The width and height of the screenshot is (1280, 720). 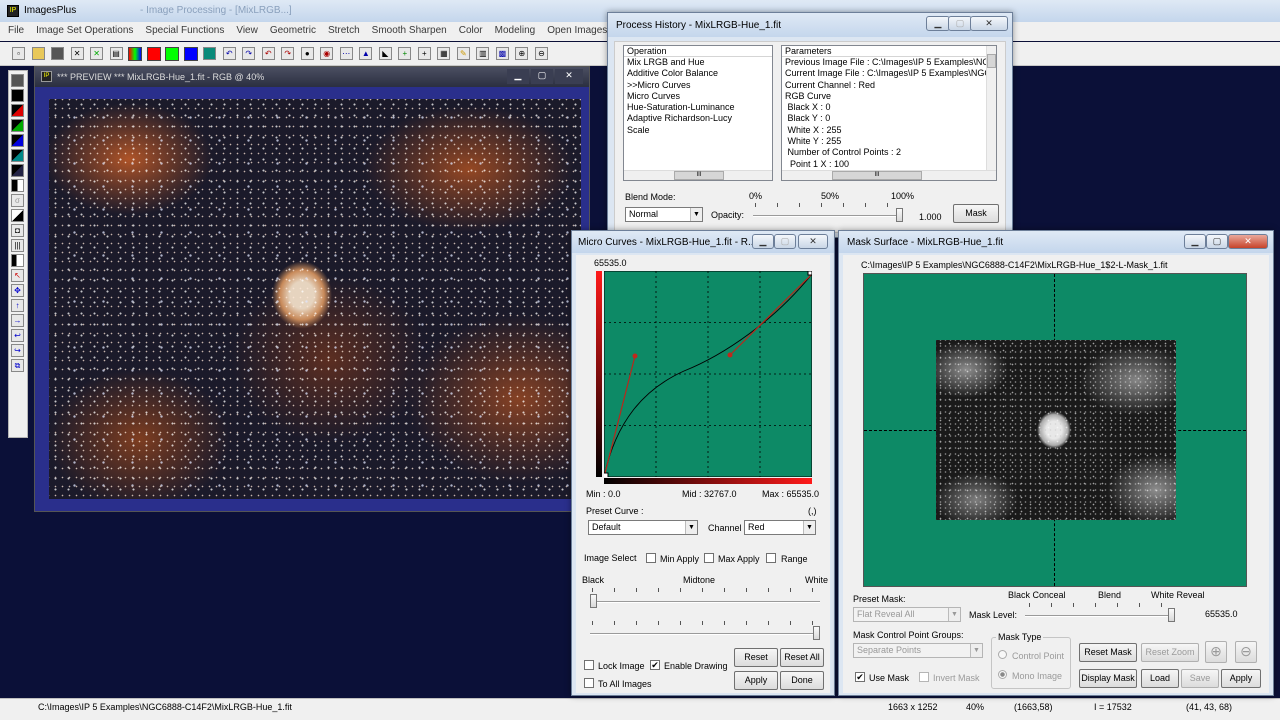 What do you see at coordinates (210, 53) in the screenshot?
I see `grid-icon` at bounding box center [210, 53].